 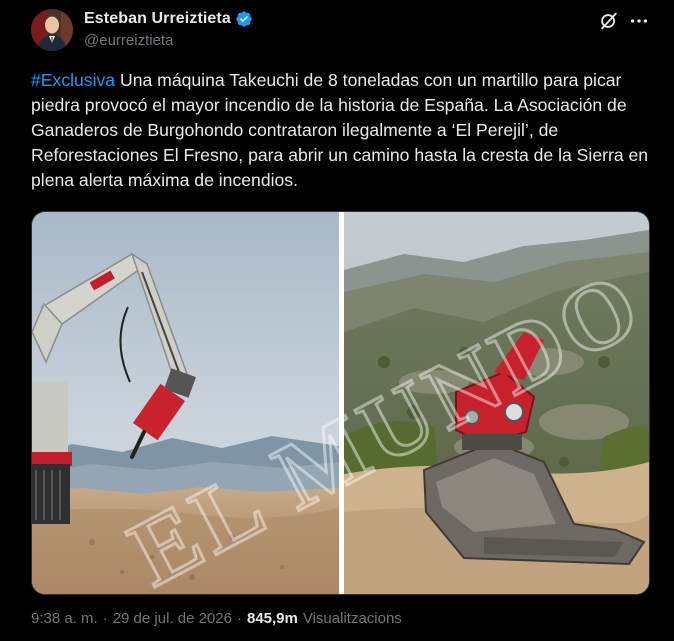 I want to click on views-count: 845,9m, so click(x=272, y=618).